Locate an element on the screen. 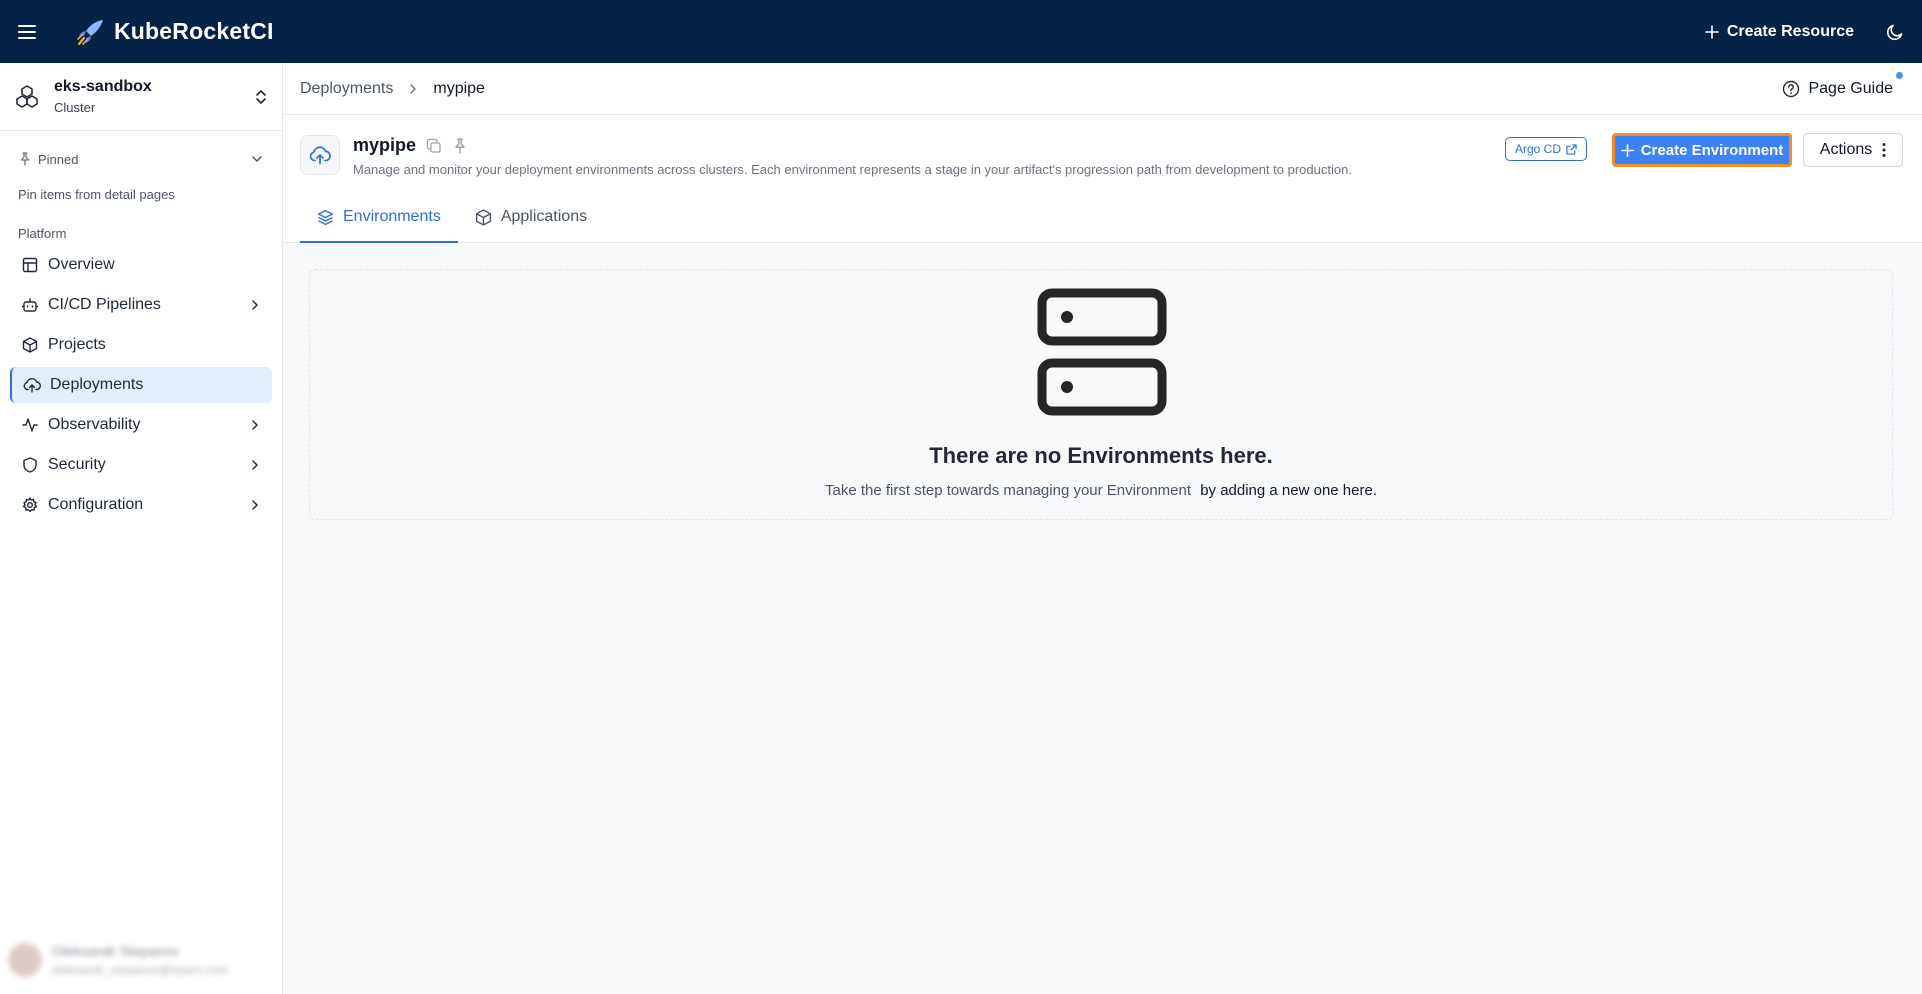 This screenshot has height=994, width=1922. chevrons-up-down-icon is located at coordinates (261, 96).